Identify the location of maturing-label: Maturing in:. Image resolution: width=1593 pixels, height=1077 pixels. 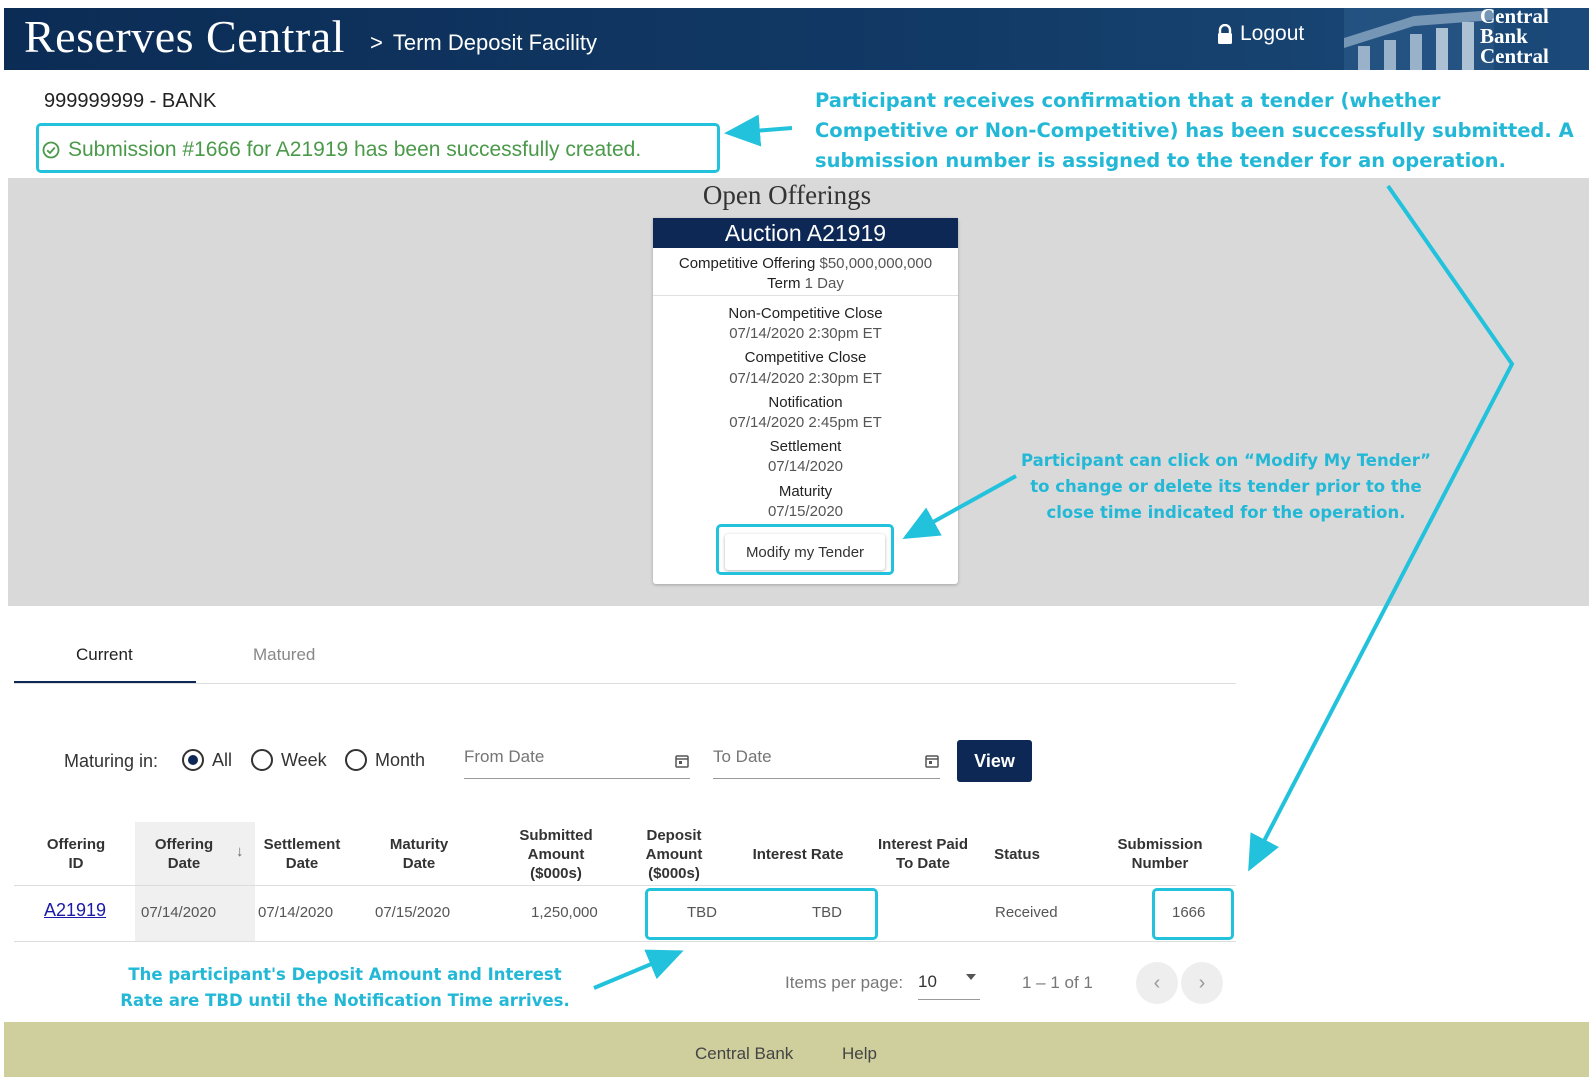
(111, 761).